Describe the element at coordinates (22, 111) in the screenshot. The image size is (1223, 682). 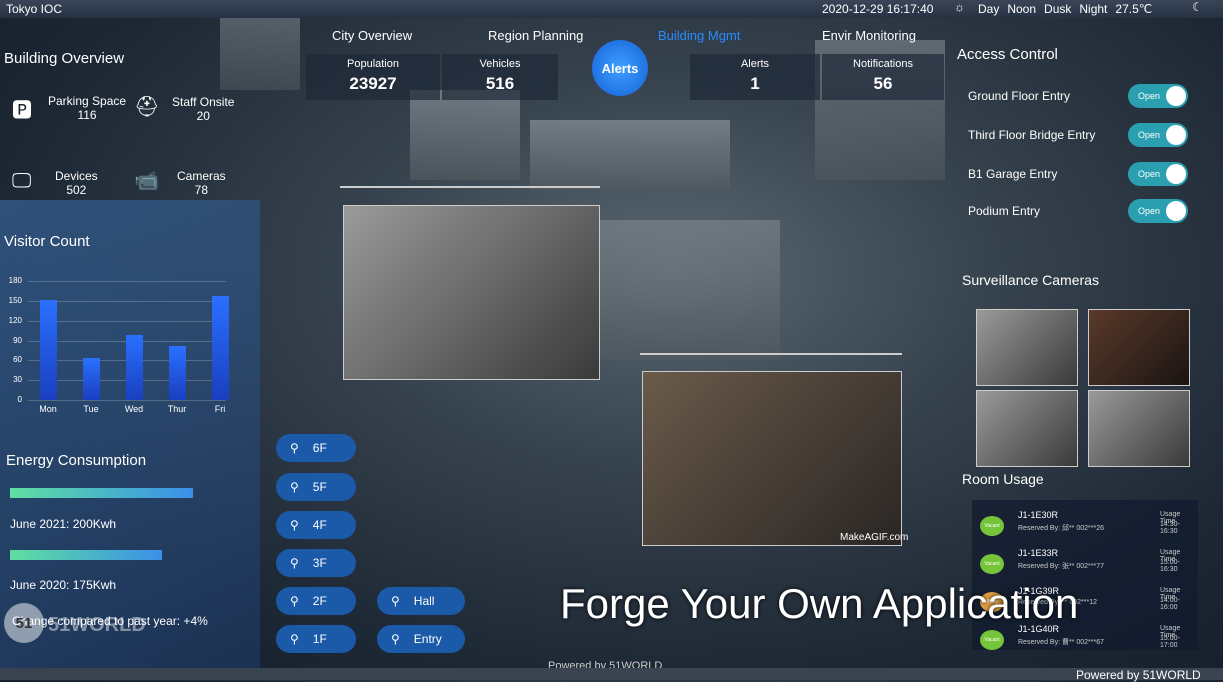
I see `car-icon: 🅿` at that location.